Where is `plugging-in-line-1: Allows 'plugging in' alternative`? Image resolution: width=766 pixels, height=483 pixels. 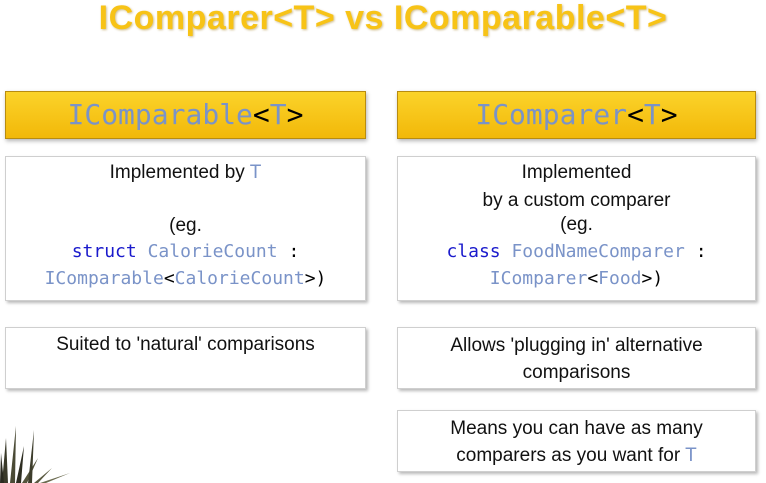
plugging-in-line-1: Allows 'plugging in' alternative is located at coordinates (576, 345).